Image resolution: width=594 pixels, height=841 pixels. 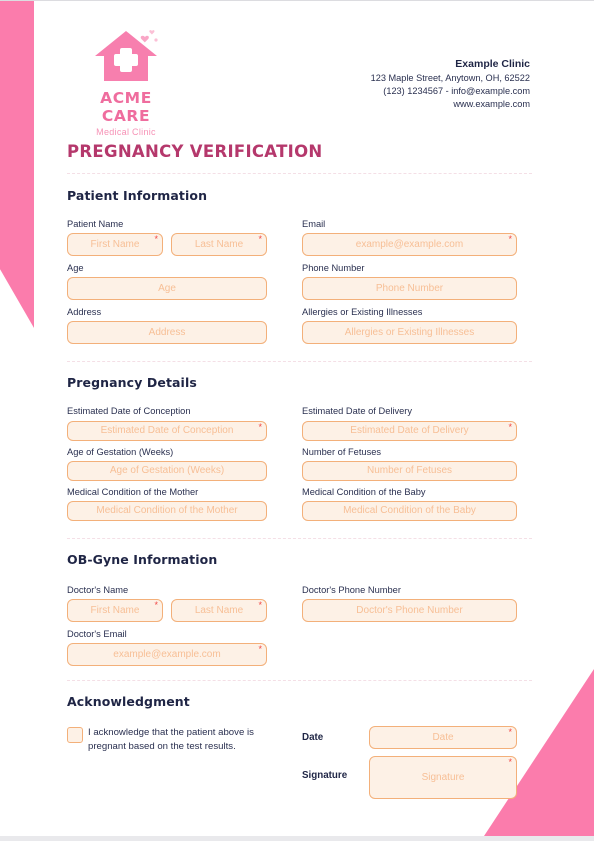 I want to click on signature-row: Signature Signature *, so click(x=409, y=778).